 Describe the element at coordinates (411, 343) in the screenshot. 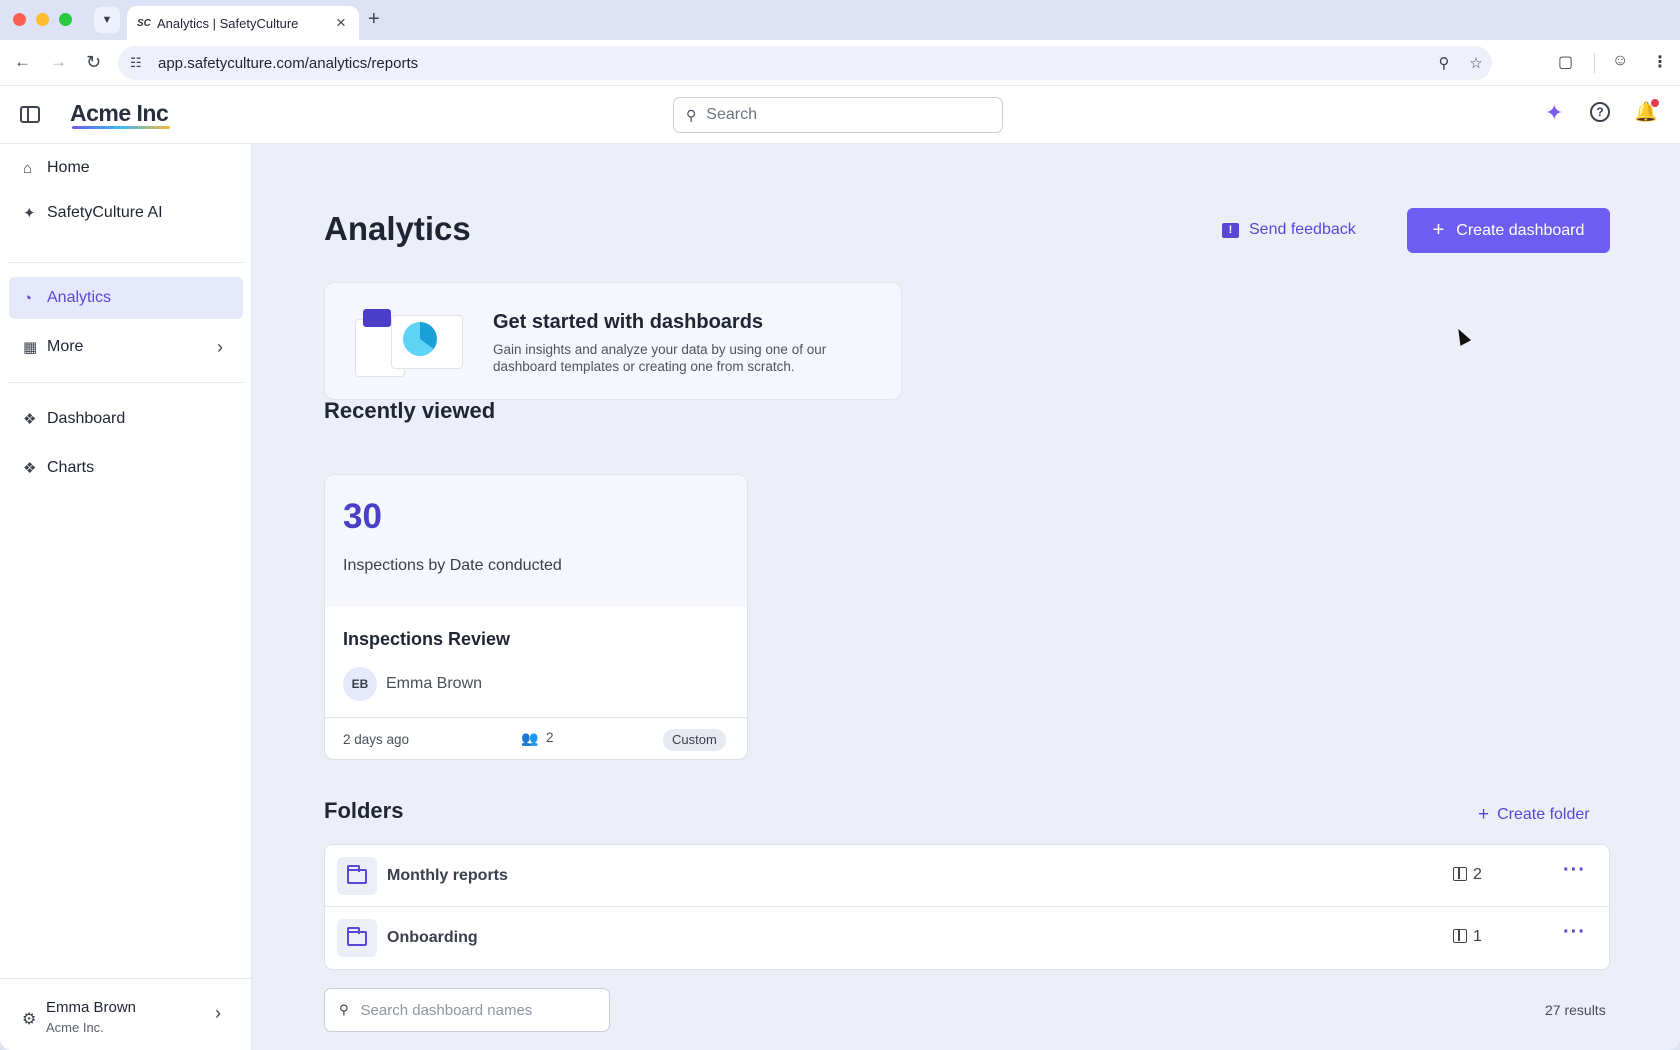

I see `dashboard-illustration` at that location.